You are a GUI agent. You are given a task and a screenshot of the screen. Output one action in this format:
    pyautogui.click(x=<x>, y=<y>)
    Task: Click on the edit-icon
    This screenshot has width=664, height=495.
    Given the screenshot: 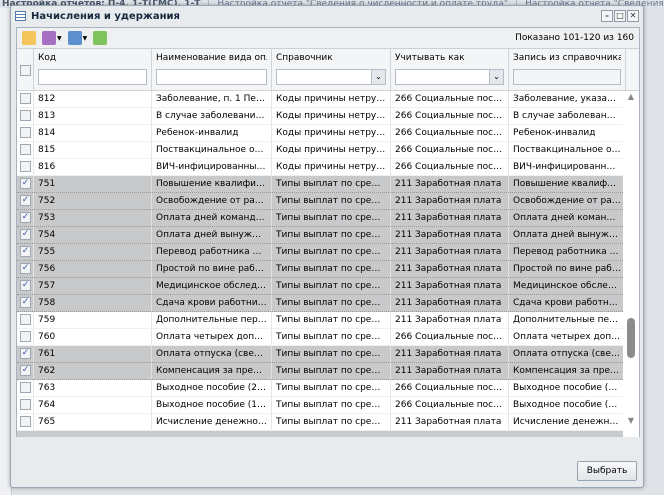 What is the action you would take?
    pyautogui.click(x=29, y=38)
    